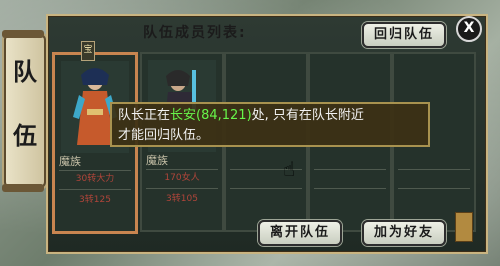 Image resolution: width=500 pixels, height=266 pixels. I want to click on add-friend-button: 加为好友, so click(404, 233).